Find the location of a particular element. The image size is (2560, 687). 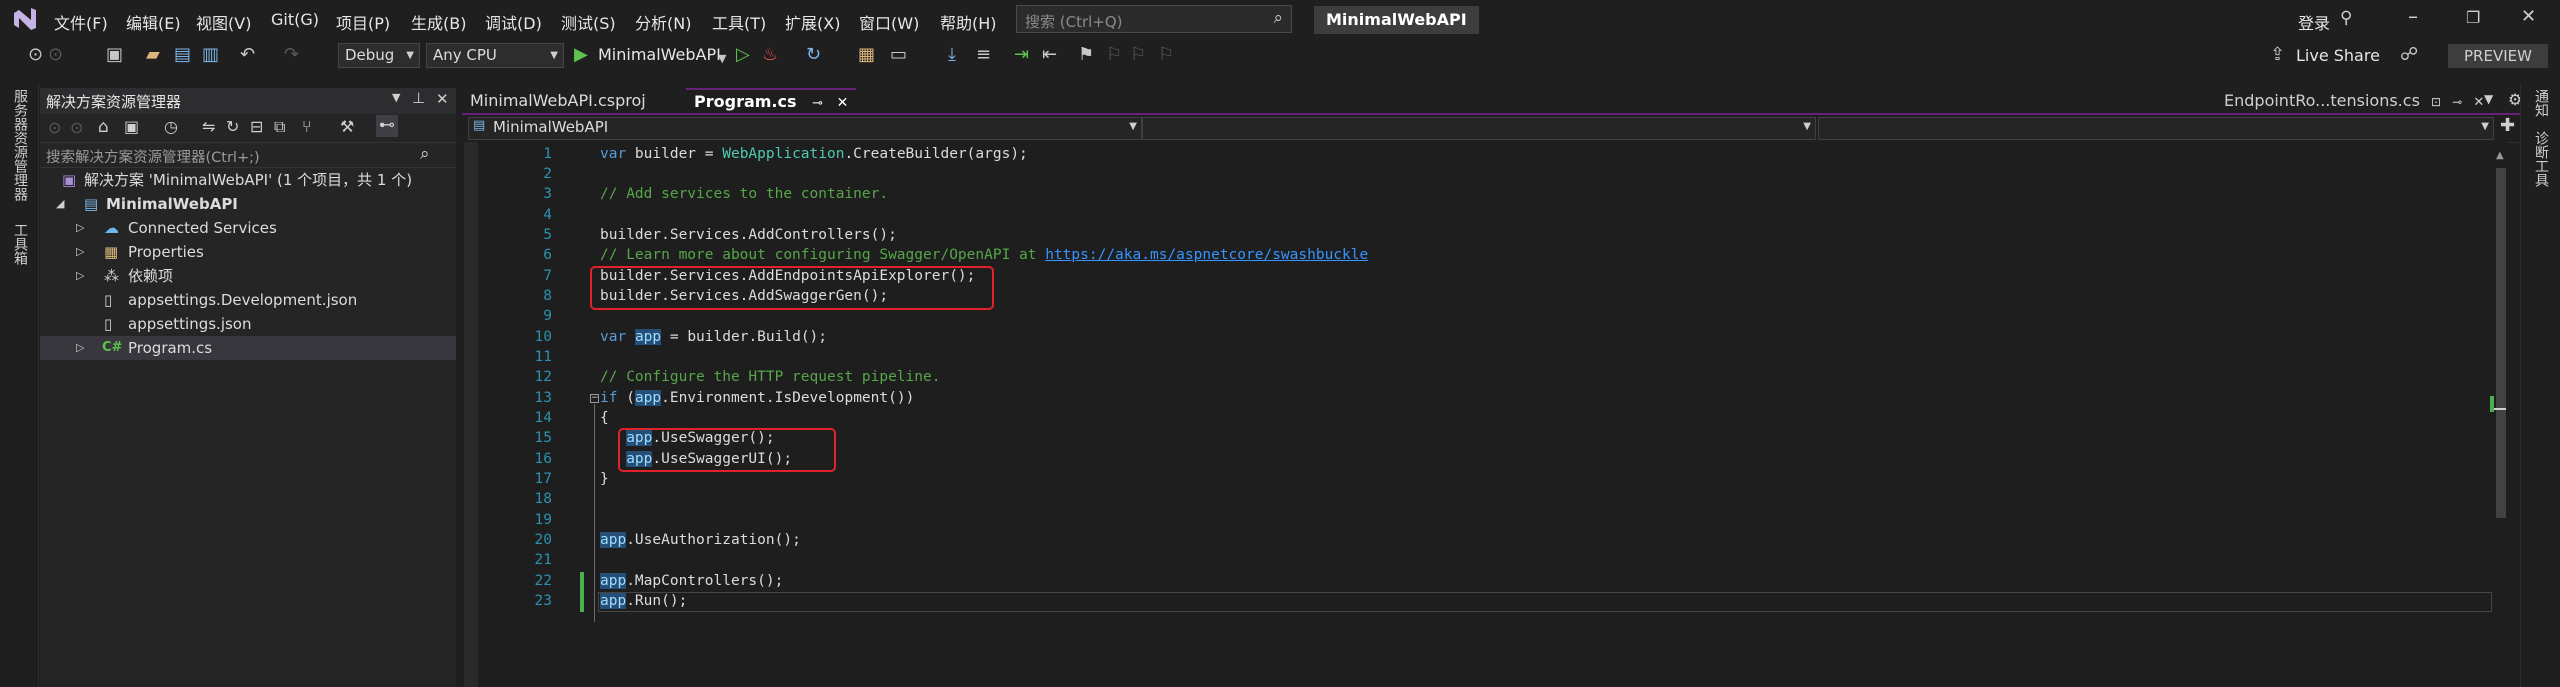

next-bookmark-icon: ⚐ is located at coordinates (1138, 55).